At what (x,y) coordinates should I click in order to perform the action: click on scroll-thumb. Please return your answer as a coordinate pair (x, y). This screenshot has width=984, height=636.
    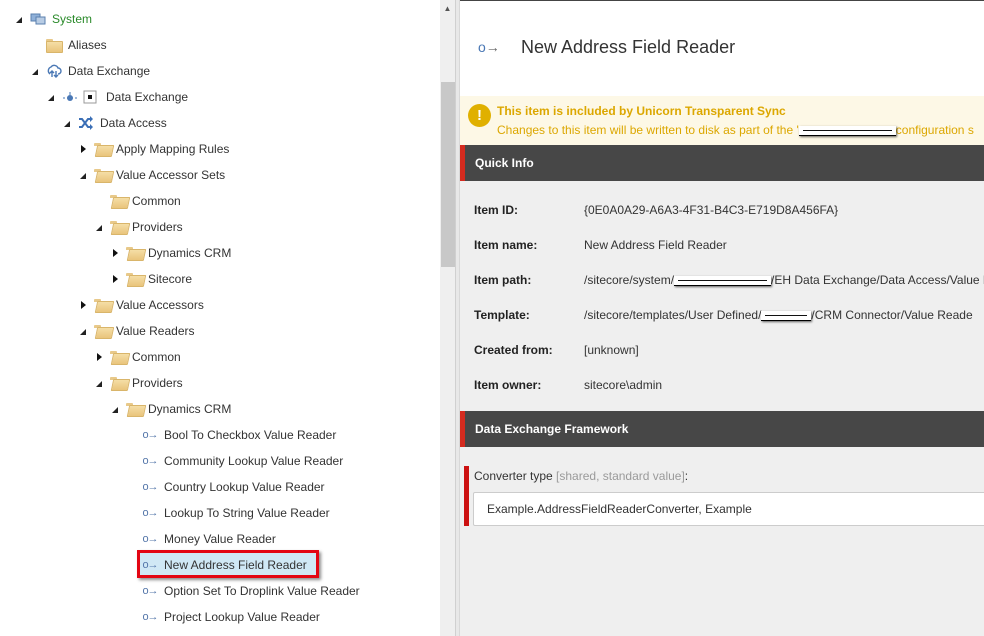
    Looking at the image, I should click on (448, 174).